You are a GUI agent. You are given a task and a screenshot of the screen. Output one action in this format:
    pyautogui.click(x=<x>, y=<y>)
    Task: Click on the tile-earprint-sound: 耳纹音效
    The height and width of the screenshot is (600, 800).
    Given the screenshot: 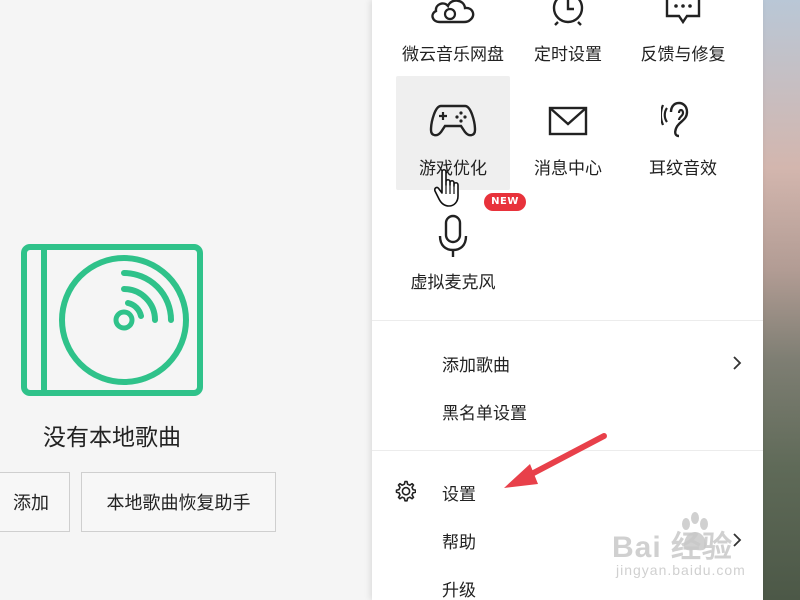 What is the action you would take?
    pyautogui.click(x=683, y=133)
    